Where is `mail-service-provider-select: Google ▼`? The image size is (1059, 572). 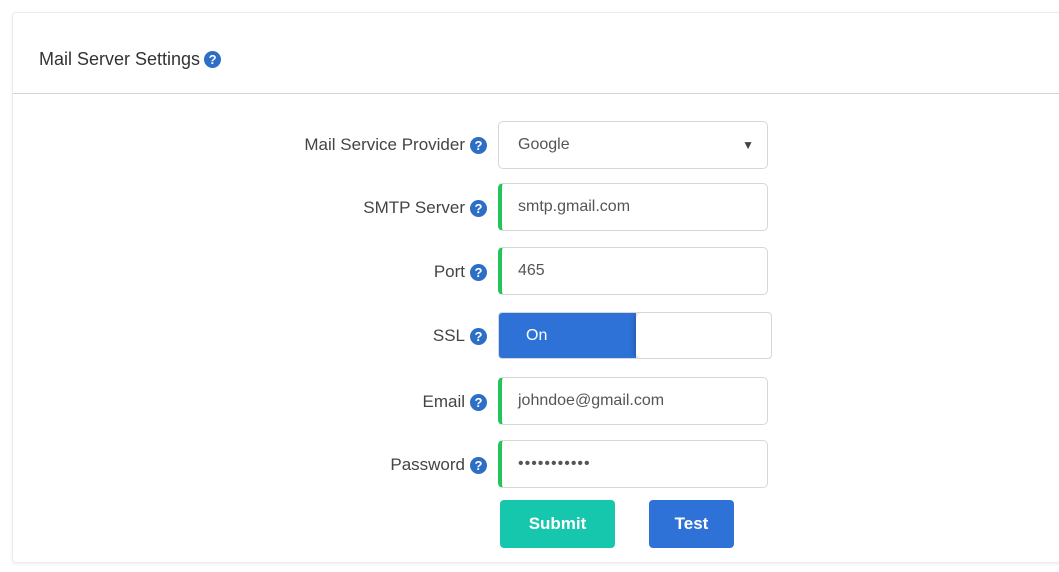
mail-service-provider-select: Google ▼ is located at coordinates (633, 145).